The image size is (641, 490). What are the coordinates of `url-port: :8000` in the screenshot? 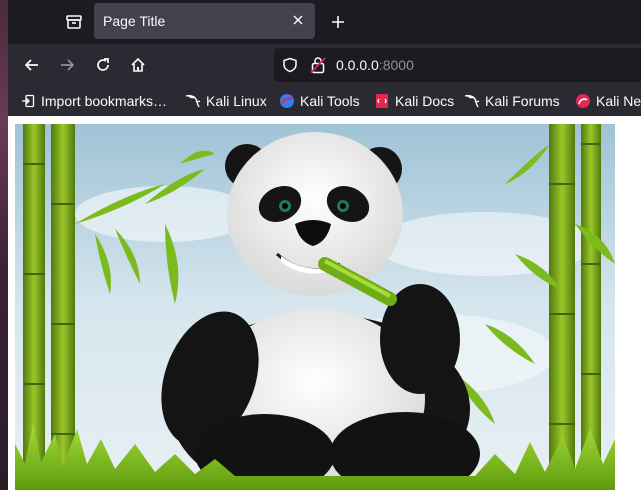 It's located at (396, 65).